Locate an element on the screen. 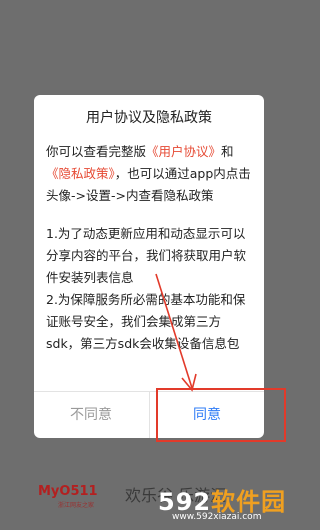 Image resolution: width=320 pixels, height=530 pixels. disagree-button: 不同意 is located at coordinates (91, 415).